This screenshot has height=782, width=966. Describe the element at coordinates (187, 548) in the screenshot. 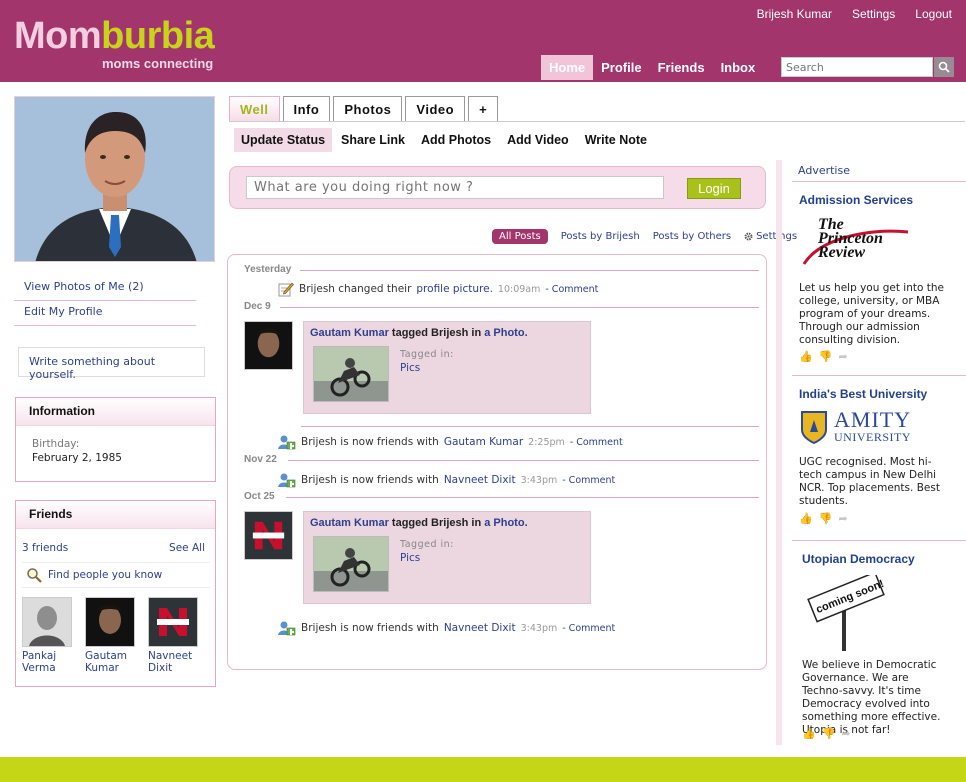

I see `see-all-link: See All` at that location.